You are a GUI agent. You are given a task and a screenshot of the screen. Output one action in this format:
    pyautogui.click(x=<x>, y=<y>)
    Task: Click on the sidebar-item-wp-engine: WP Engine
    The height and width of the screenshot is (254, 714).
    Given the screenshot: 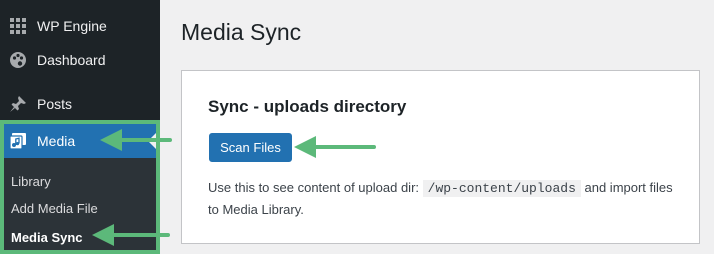 What is the action you would take?
    pyautogui.click(x=80, y=26)
    